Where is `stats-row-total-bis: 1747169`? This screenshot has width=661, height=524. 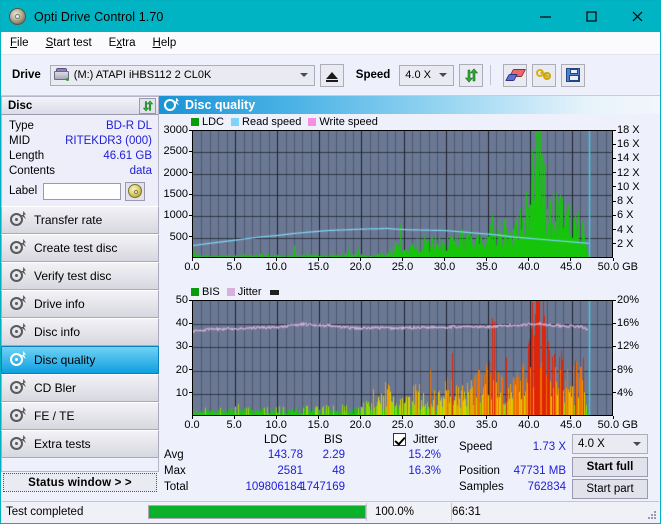
stats-row-total-bis: 1747169 is located at coordinates (322, 487).